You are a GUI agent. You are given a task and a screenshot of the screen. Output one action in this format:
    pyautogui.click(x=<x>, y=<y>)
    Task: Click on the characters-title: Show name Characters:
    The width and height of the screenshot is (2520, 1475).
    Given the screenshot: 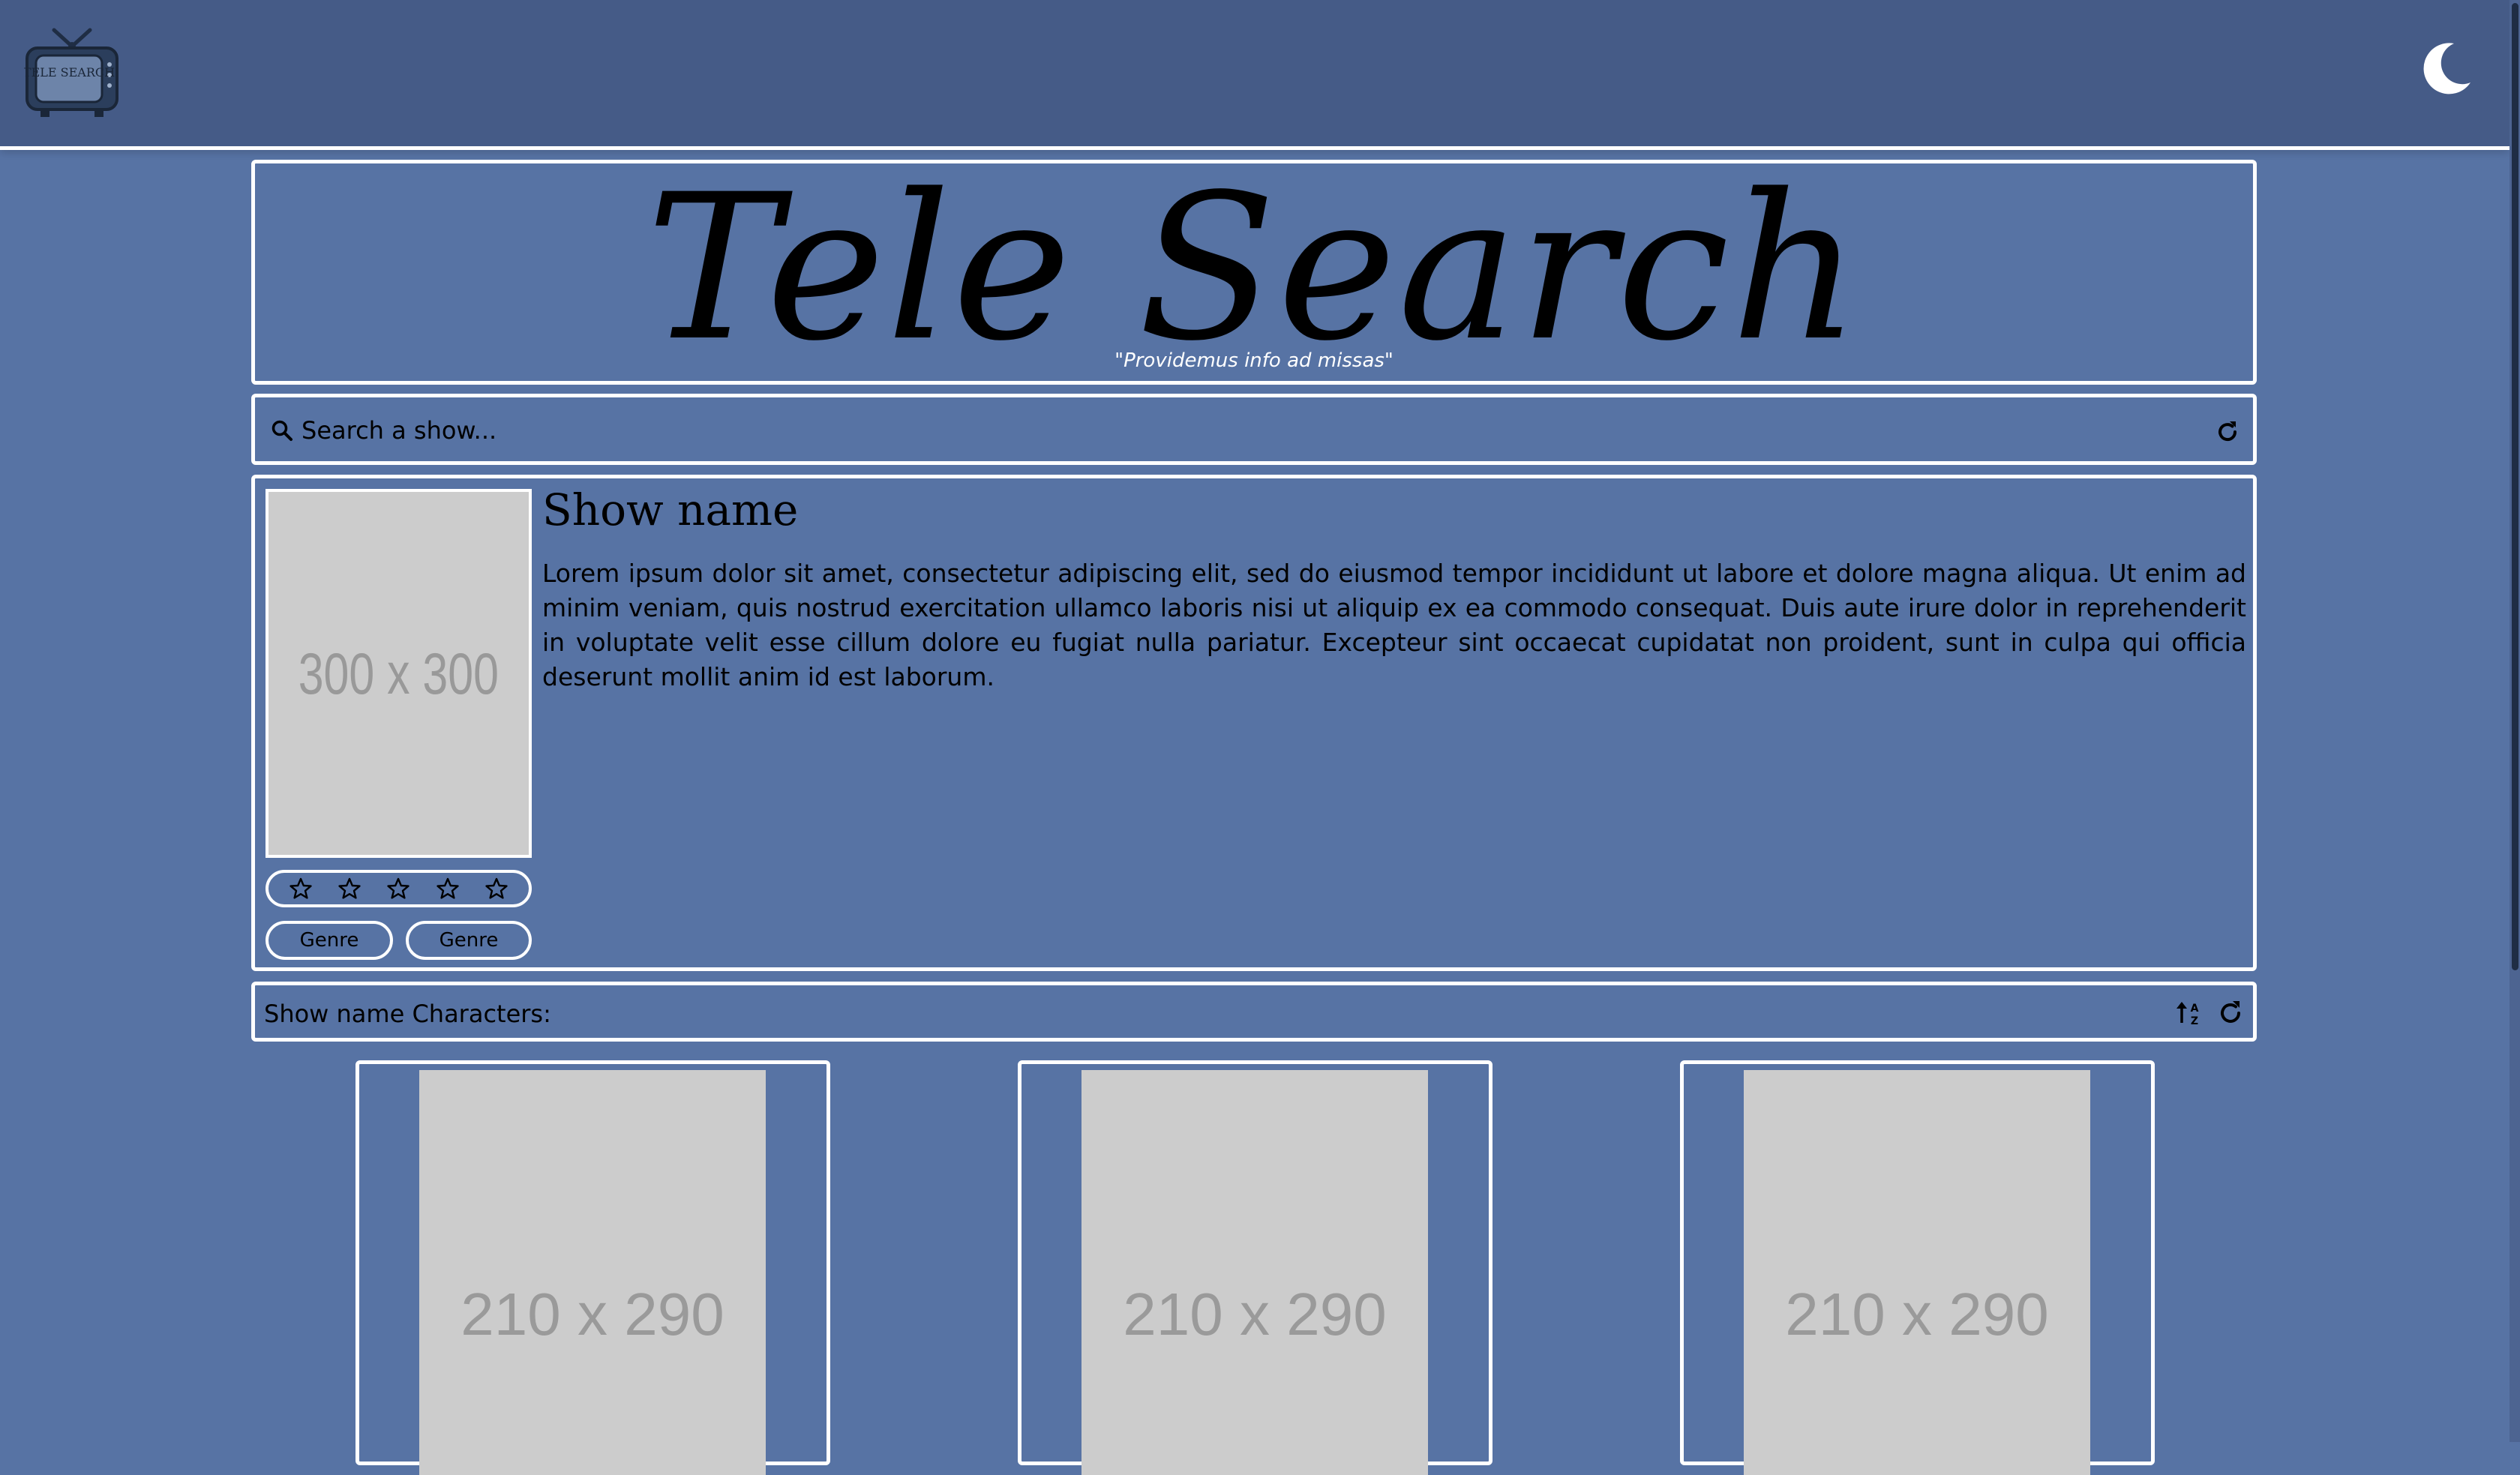 What is the action you would take?
    pyautogui.click(x=407, y=1014)
    